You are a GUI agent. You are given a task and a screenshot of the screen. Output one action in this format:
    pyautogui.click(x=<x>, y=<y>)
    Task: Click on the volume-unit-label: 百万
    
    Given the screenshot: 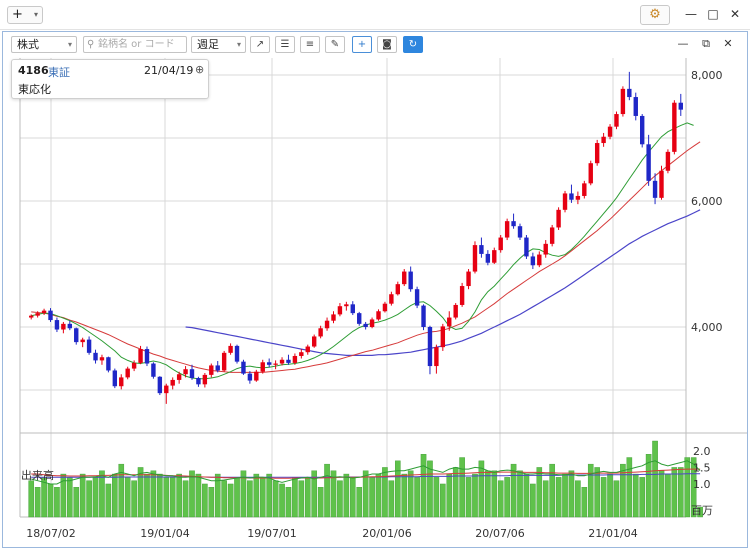 What is the action you would take?
    pyautogui.click(x=702, y=510)
    